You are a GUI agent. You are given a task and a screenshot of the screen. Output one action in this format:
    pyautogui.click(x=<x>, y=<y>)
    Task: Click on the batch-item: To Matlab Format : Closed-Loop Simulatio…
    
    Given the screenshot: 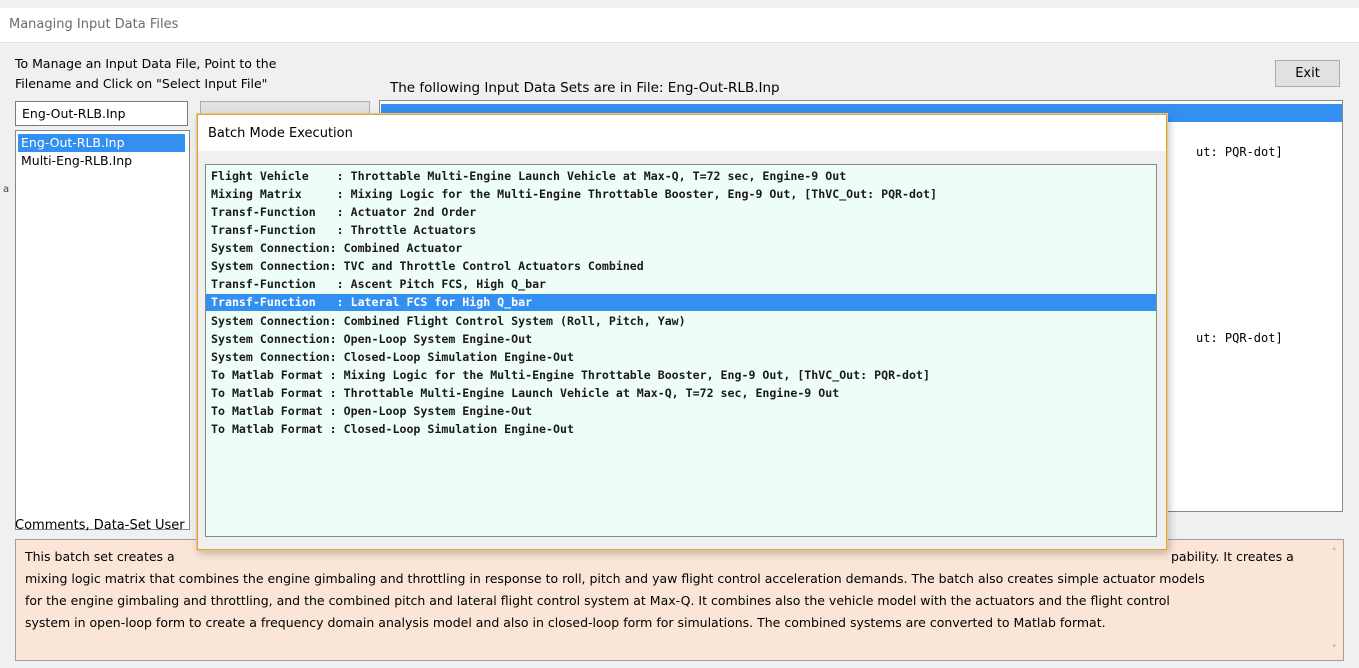 What is the action you would take?
    pyautogui.click(x=681, y=429)
    